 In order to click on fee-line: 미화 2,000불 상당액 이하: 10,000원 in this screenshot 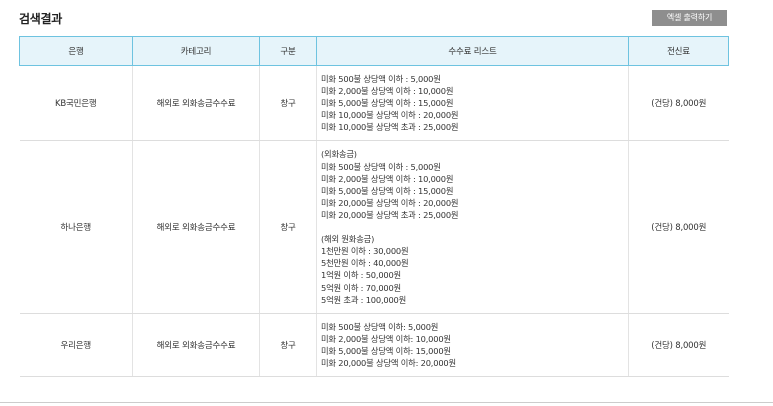, I will do `click(386, 338)`.